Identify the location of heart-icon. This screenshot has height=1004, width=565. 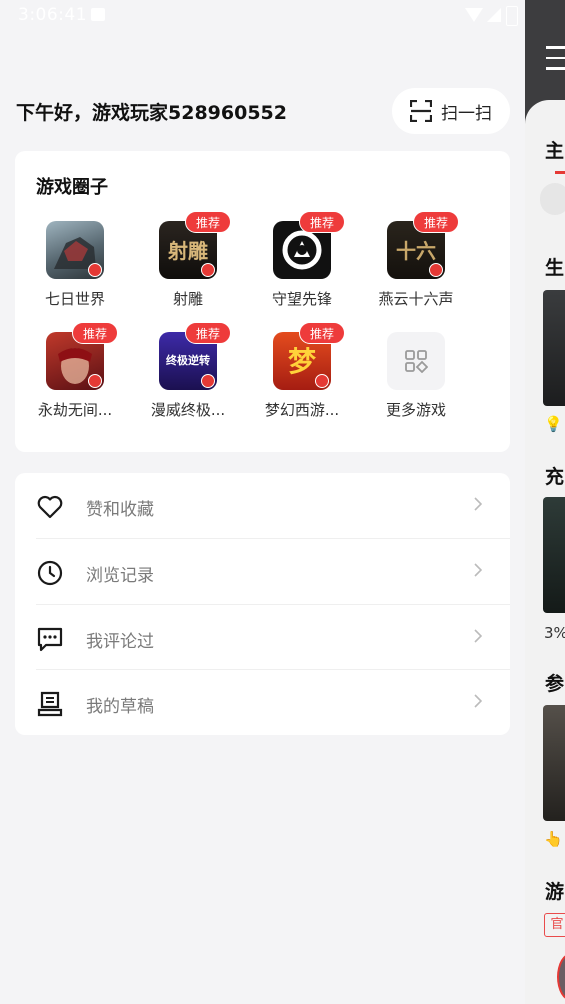
(50, 507).